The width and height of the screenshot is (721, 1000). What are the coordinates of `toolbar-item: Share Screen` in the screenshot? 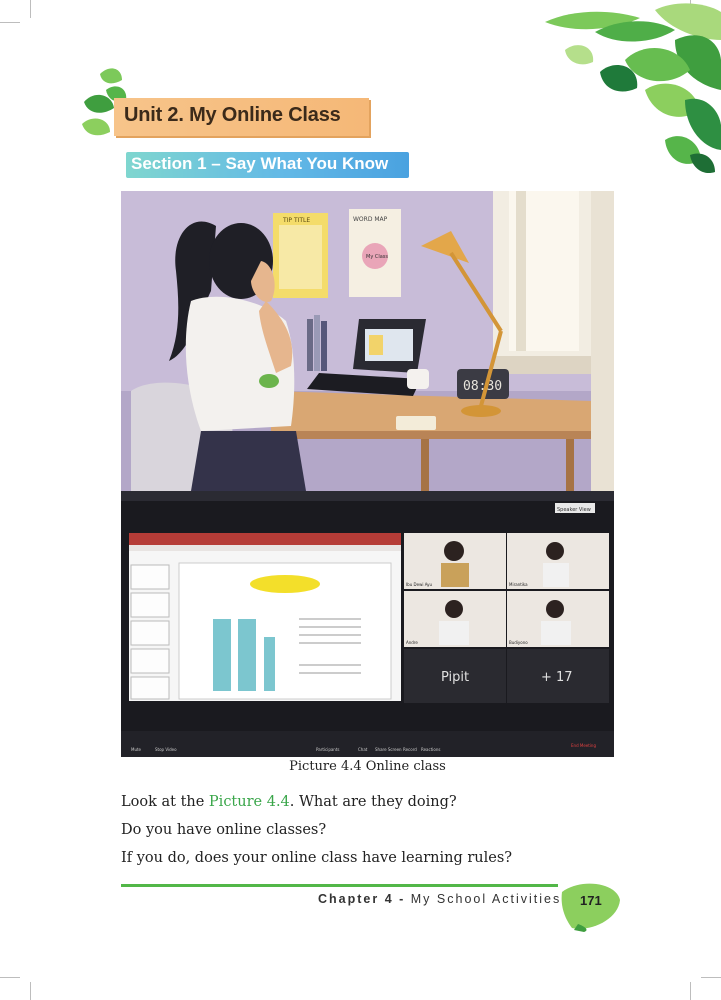 It's located at (388, 749).